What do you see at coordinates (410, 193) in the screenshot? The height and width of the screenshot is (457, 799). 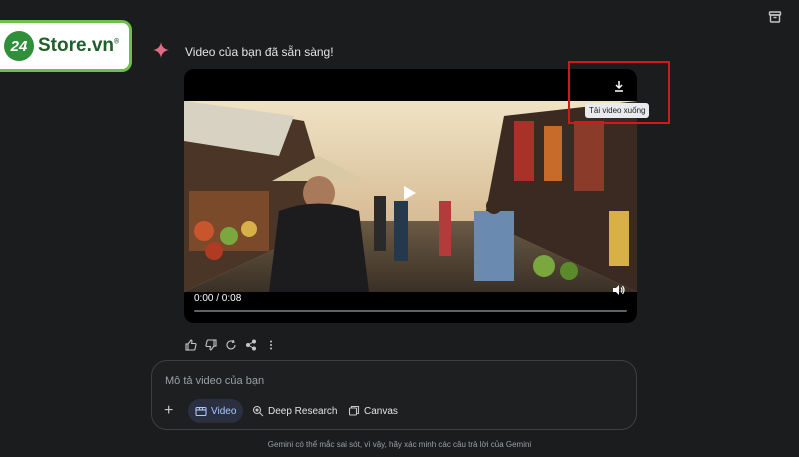 I see `play-icon` at bounding box center [410, 193].